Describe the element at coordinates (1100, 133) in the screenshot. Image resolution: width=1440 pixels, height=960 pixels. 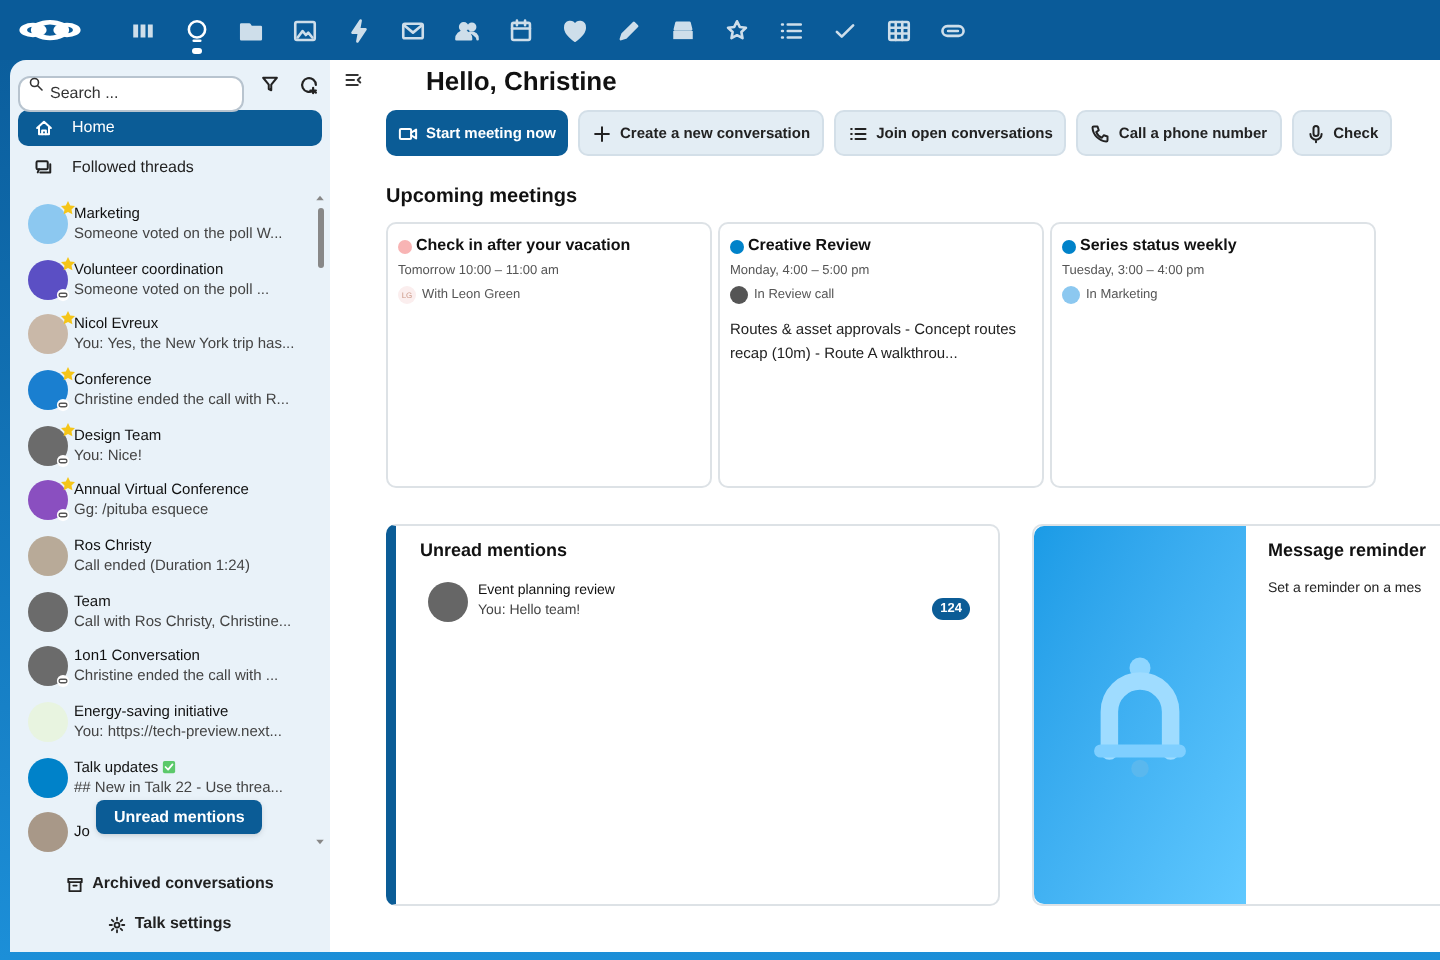
I see `phone-icon` at that location.